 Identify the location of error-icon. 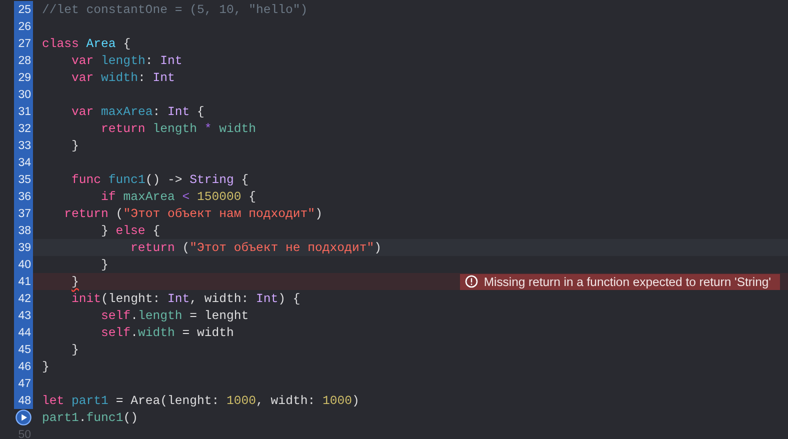
(471, 281).